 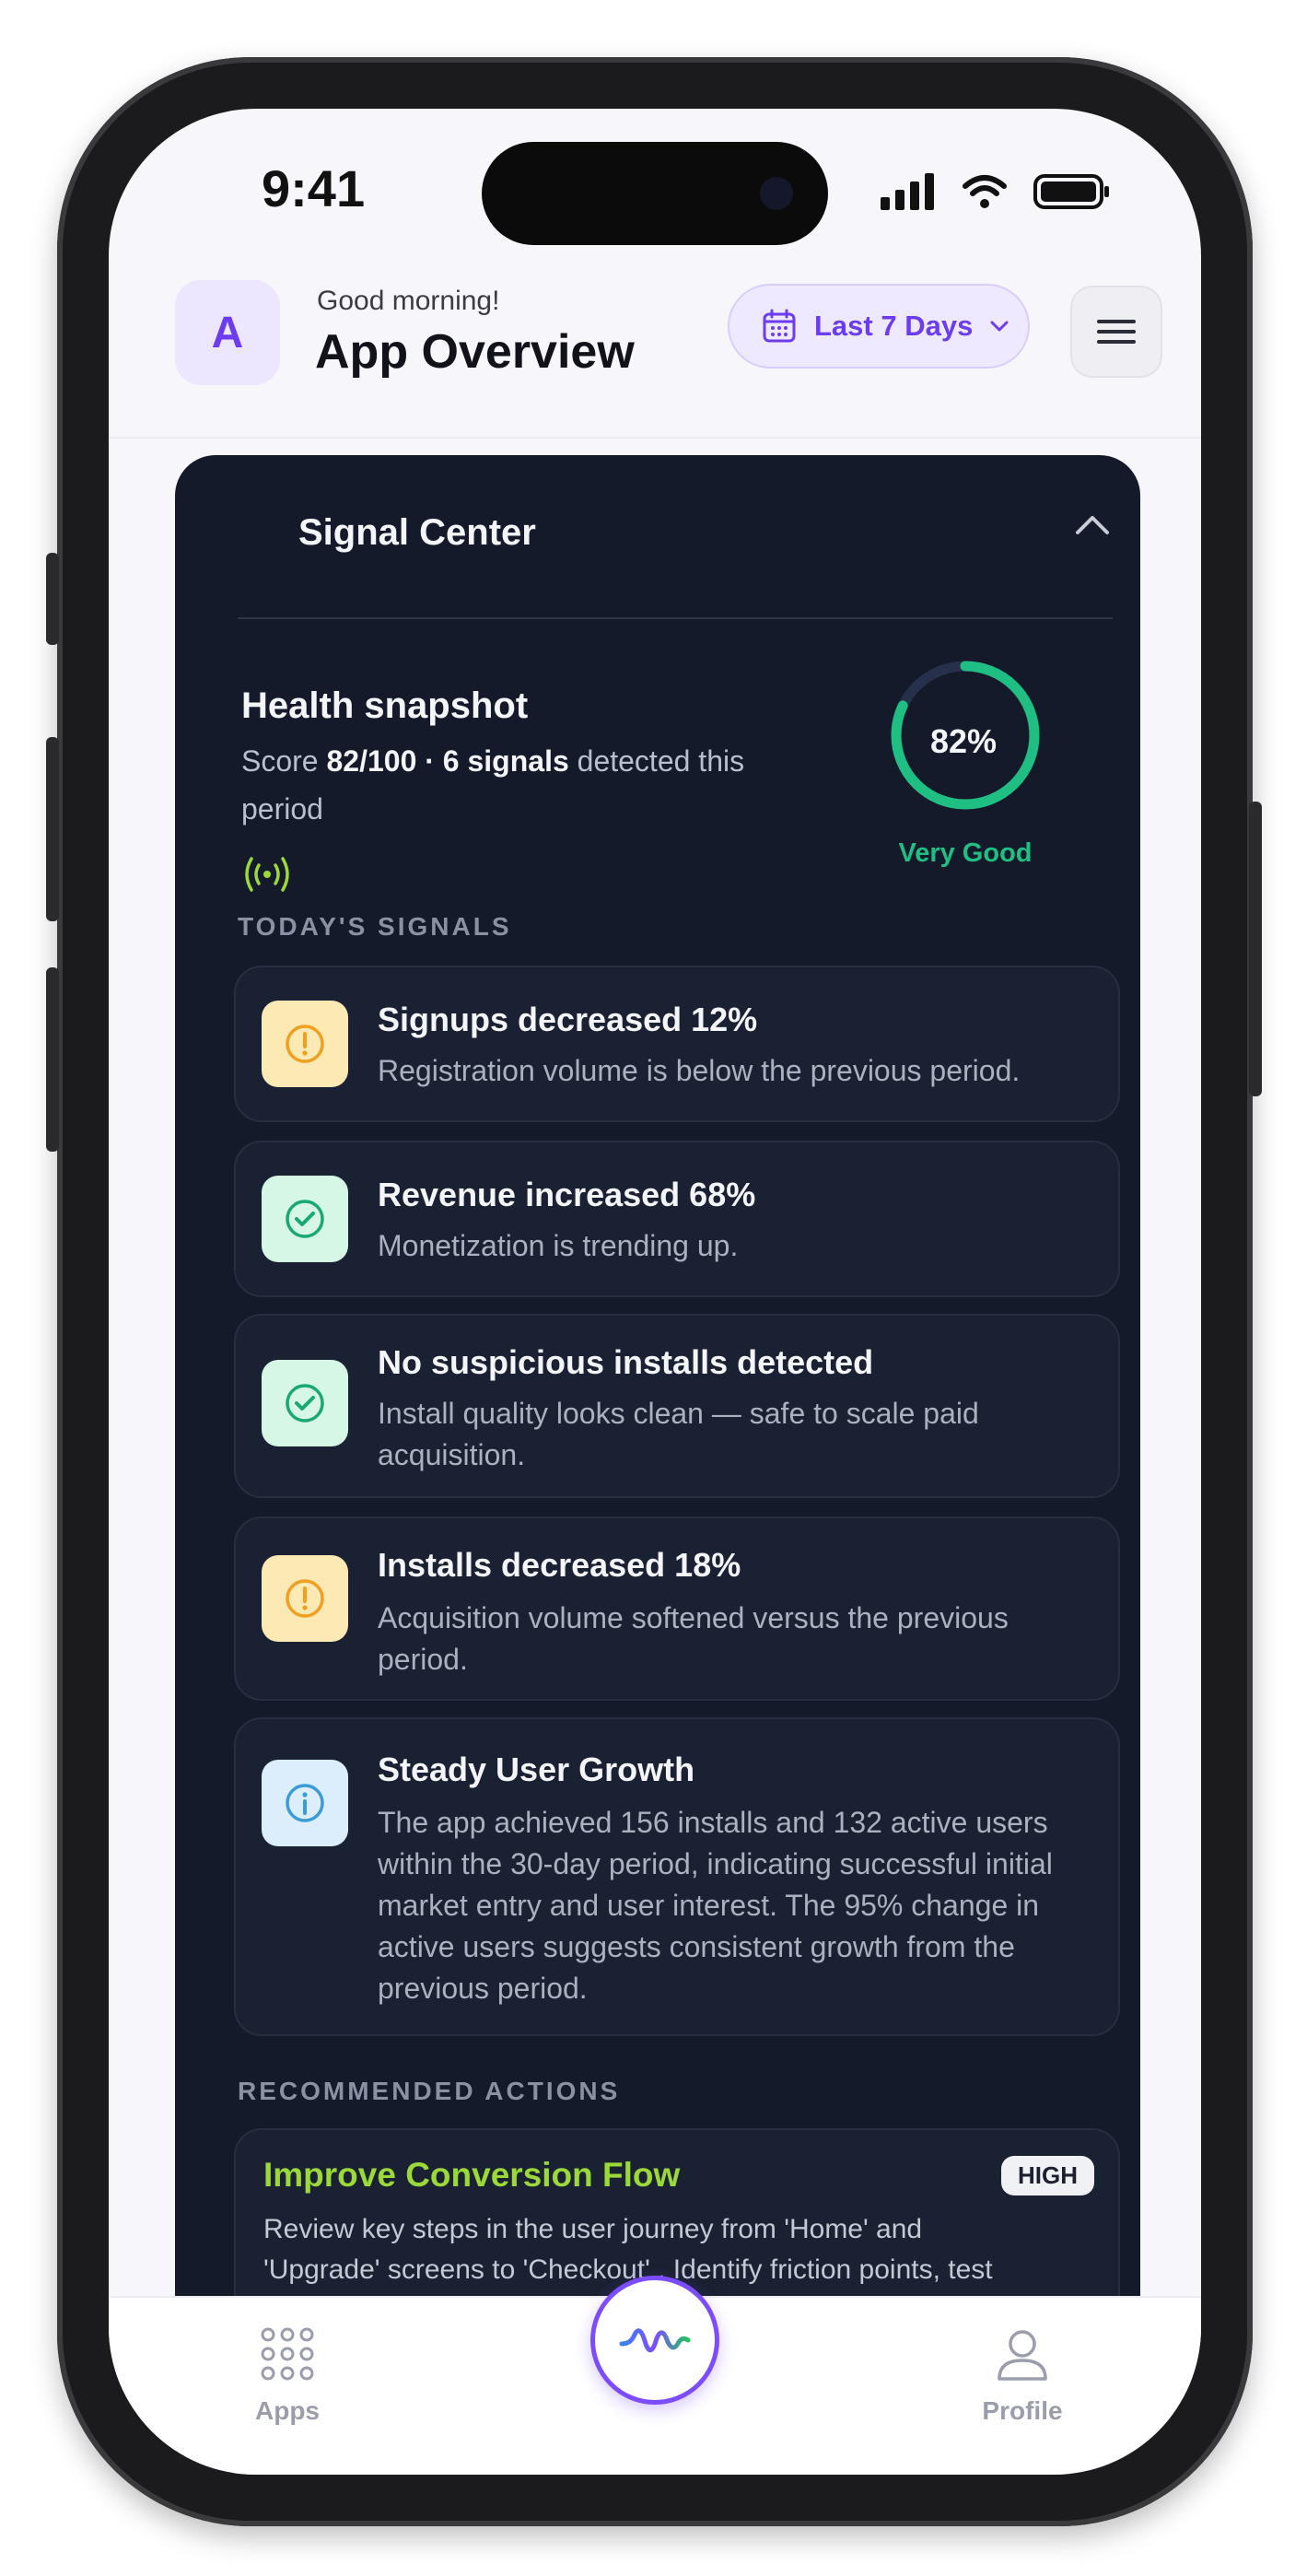 I want to click on greeting: Good morning!, so click(x=409, y=301).